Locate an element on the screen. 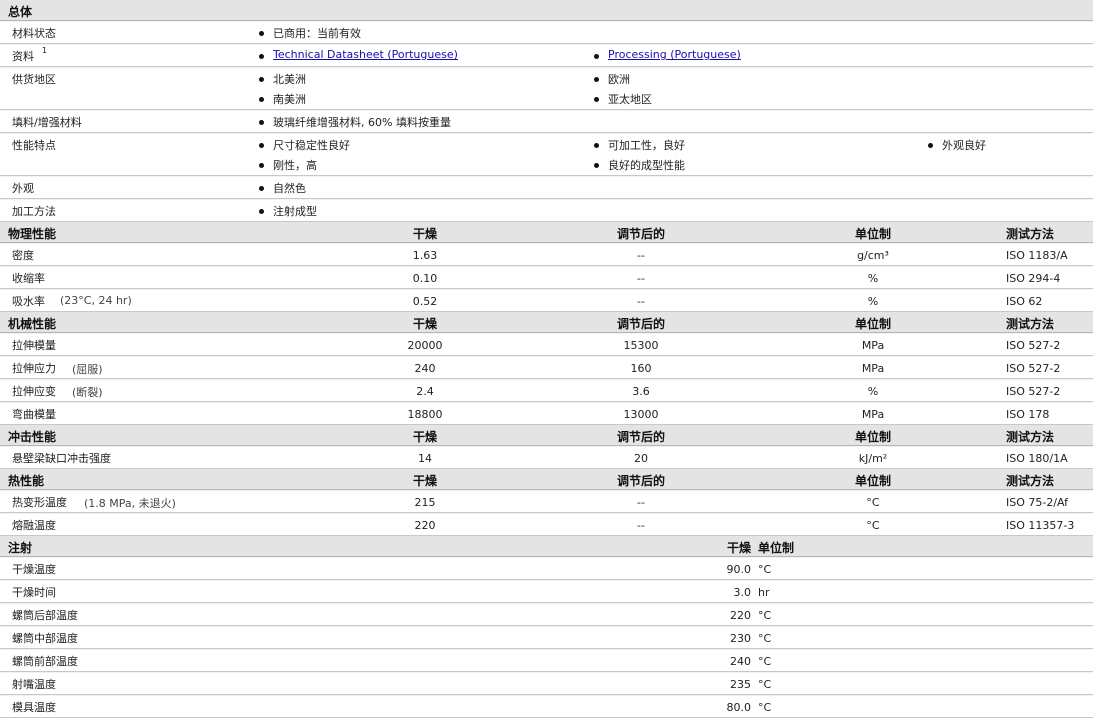 The image size is (1093, 718). property-label: 收缩率 is located at coordinates (28, 278).